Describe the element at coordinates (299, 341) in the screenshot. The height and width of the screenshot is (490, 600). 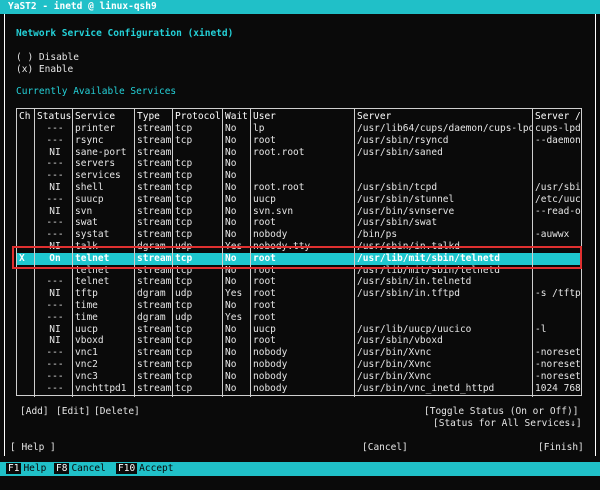
I see `table-row: NI vboxd stream tcp No root/usr/sbin/vboxd` at that location.